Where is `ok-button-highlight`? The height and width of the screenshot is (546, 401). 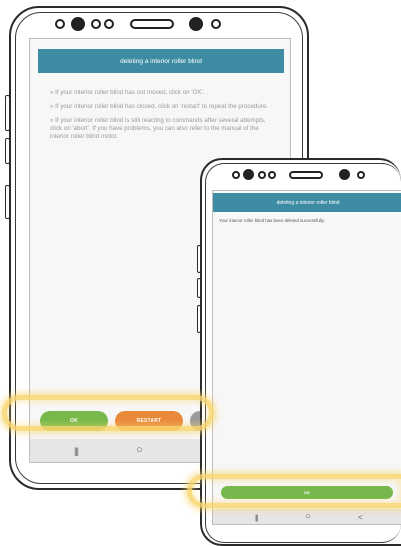
ok-button-highlight is located at coordinates (294, 491).